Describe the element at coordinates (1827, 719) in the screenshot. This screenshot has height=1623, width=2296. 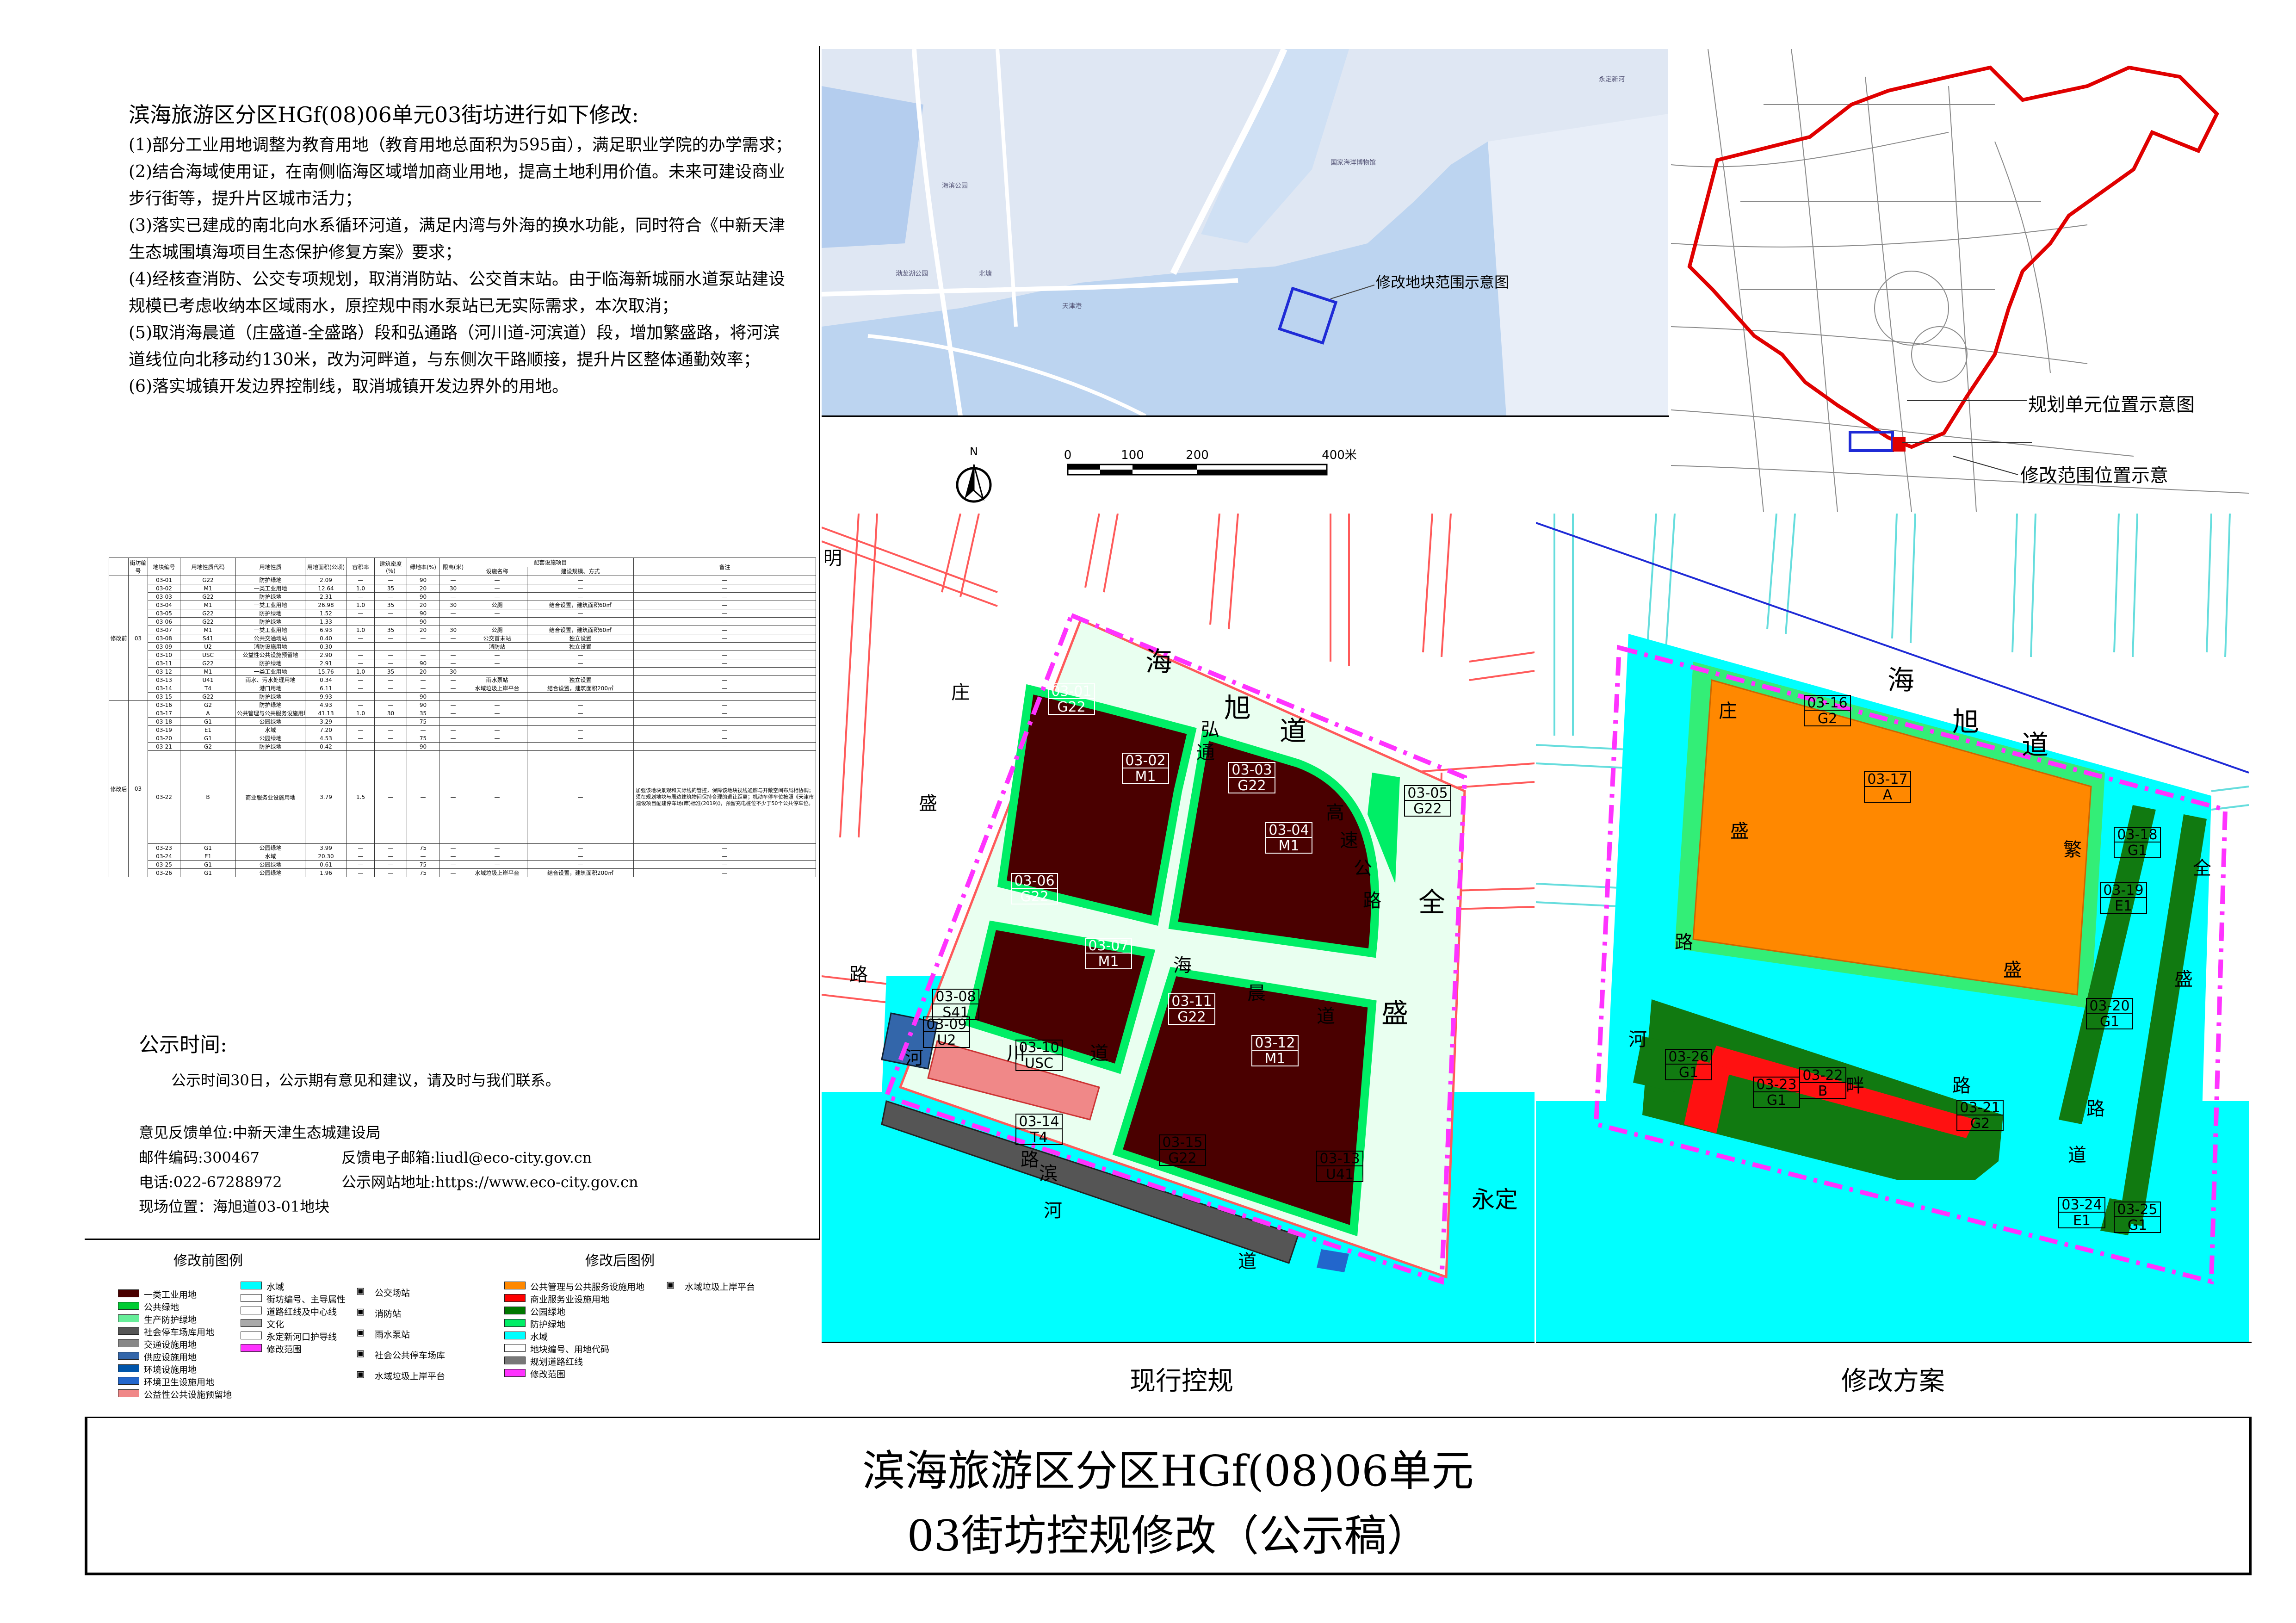
I see `parcel-code: G2` at that location.